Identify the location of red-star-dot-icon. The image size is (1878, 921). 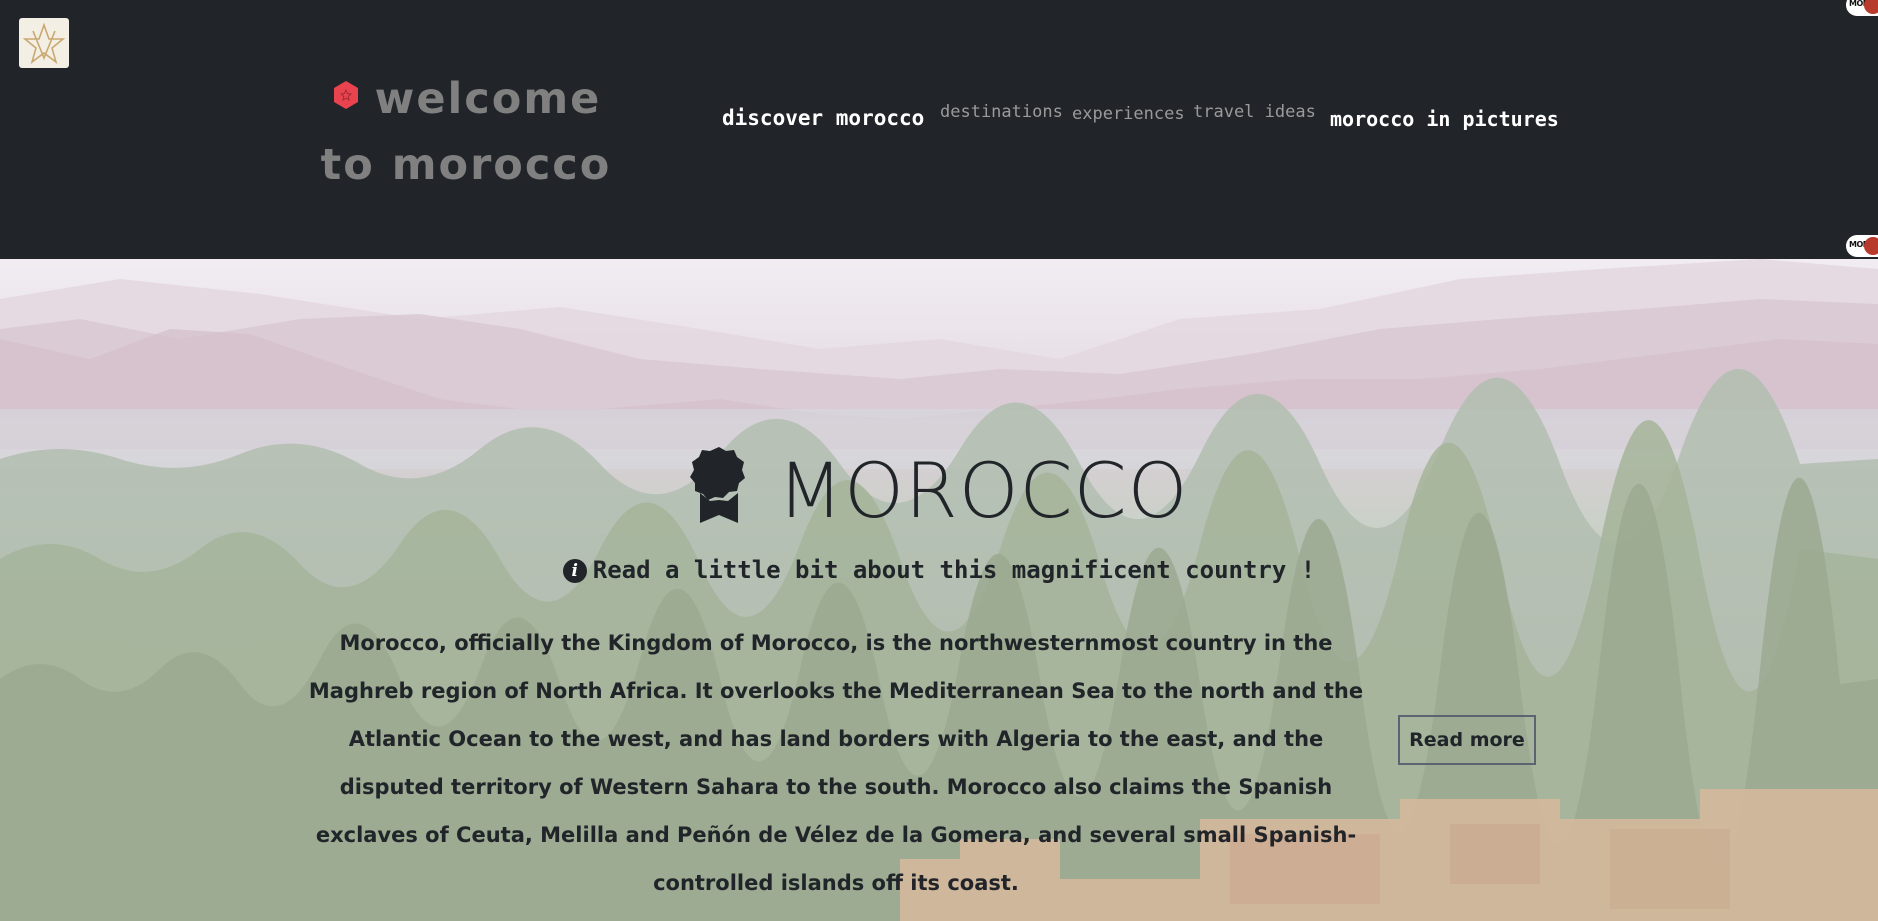
(346, 95).